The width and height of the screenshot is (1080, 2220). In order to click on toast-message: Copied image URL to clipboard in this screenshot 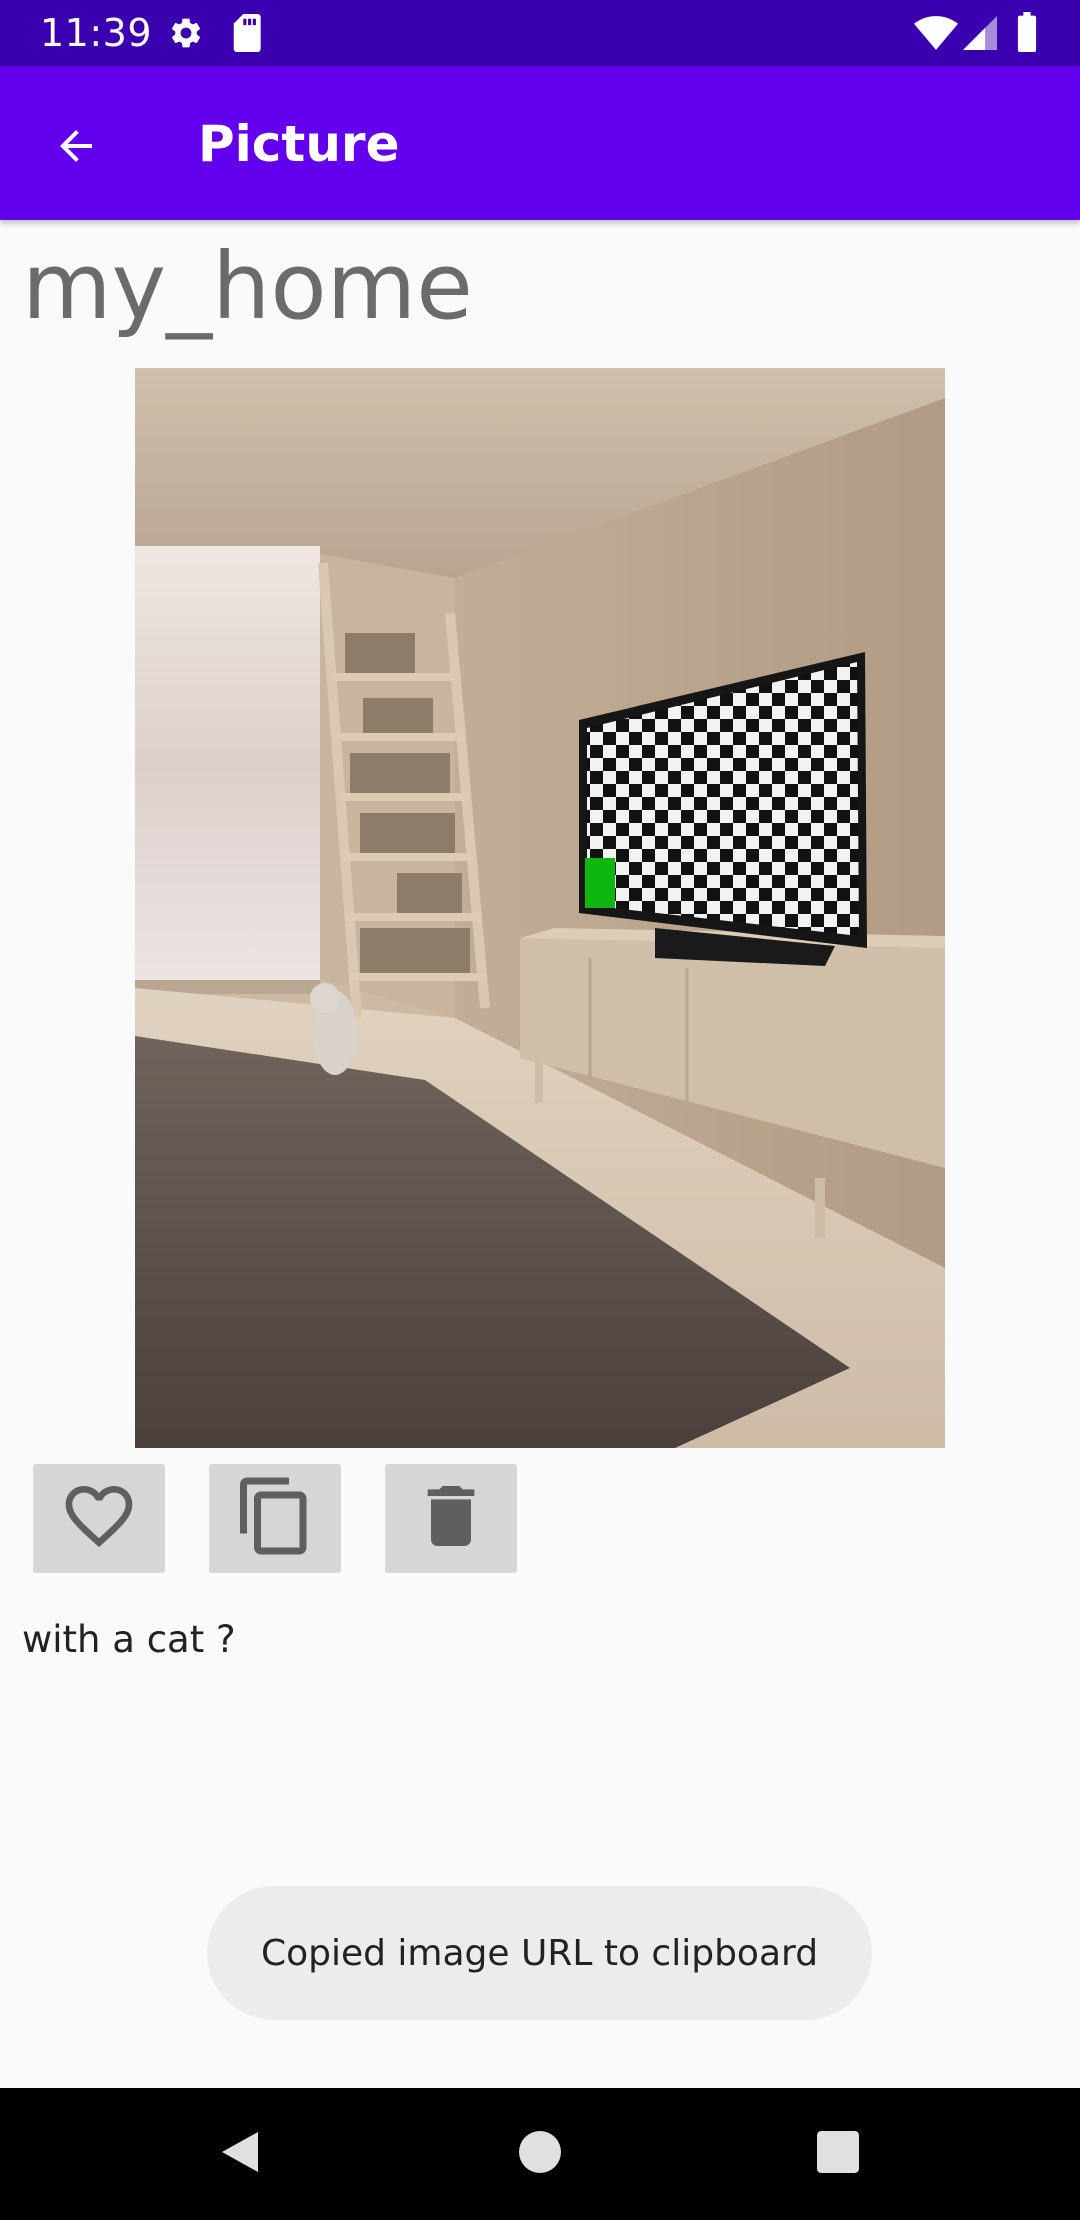, I will do `click(539, 1953)`.